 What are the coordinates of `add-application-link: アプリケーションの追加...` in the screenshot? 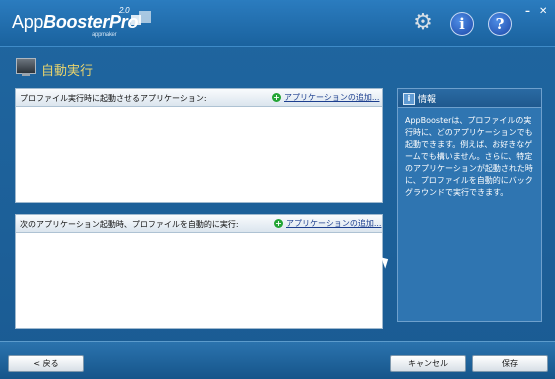 It's located at (331, 97).